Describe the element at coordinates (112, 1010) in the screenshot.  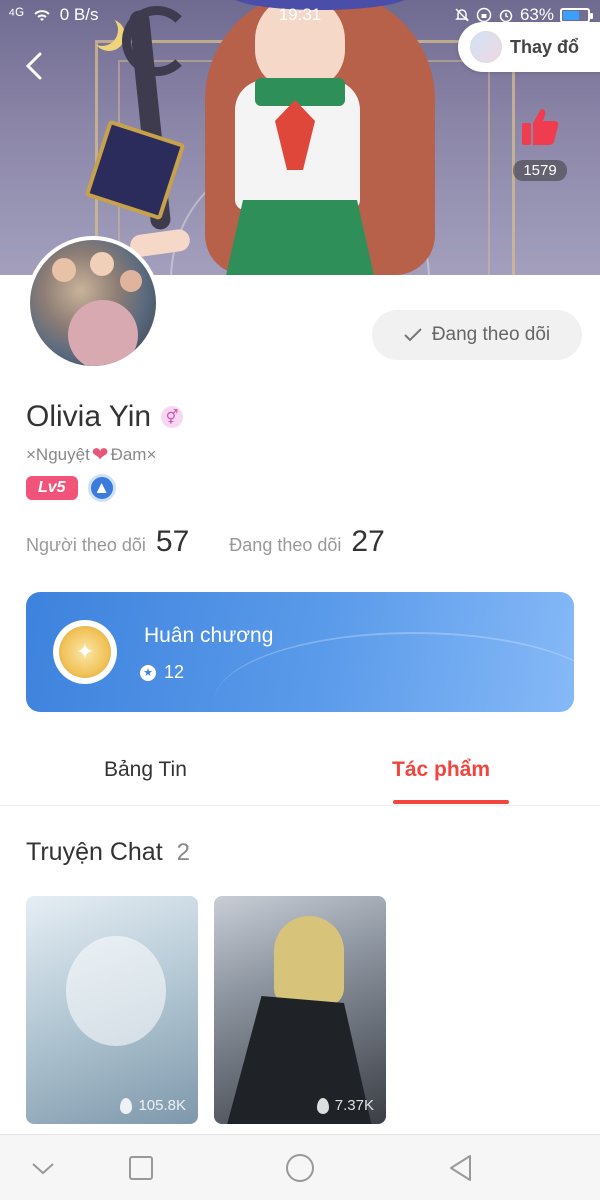
I see `story-card: 105.8K` at that location.